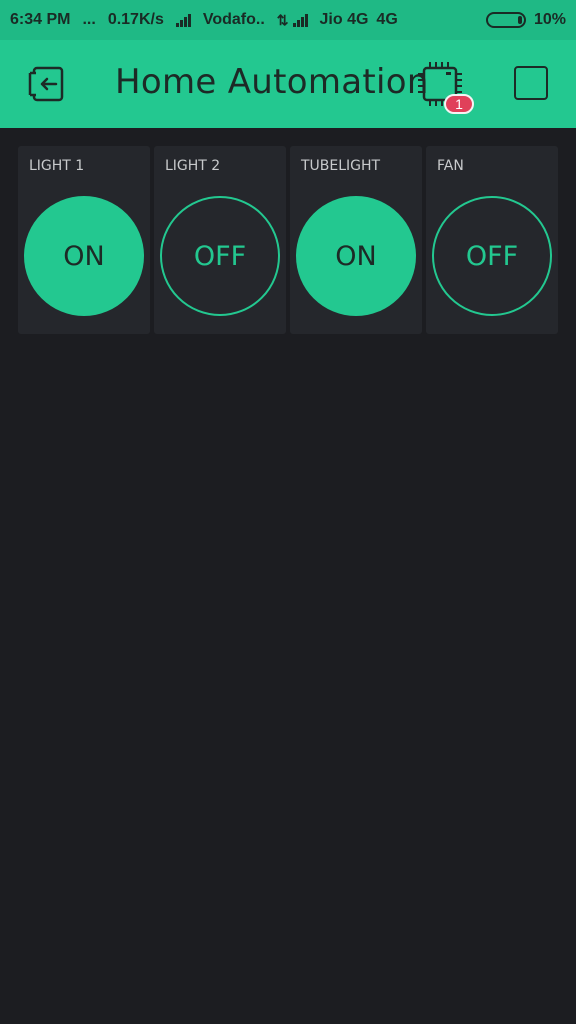 The image size is (576, 1024). What do you see at coordinates (492, 256) in the screenshot?
I see `fan-switch-button: OFF` at bounding box center [492, 256].